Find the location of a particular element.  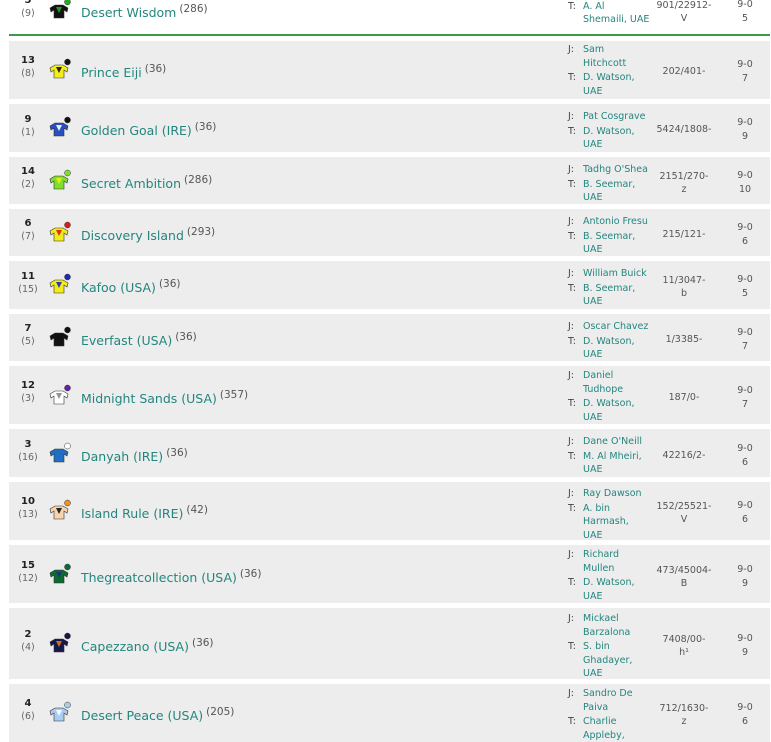

horse-name: Desert Wisdom is located at coordinates (128, 12).